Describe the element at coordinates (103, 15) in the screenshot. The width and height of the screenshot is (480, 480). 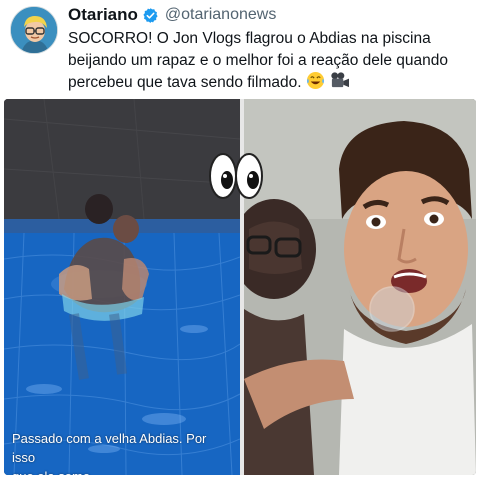
I see `display-name: Otariano` at that location.